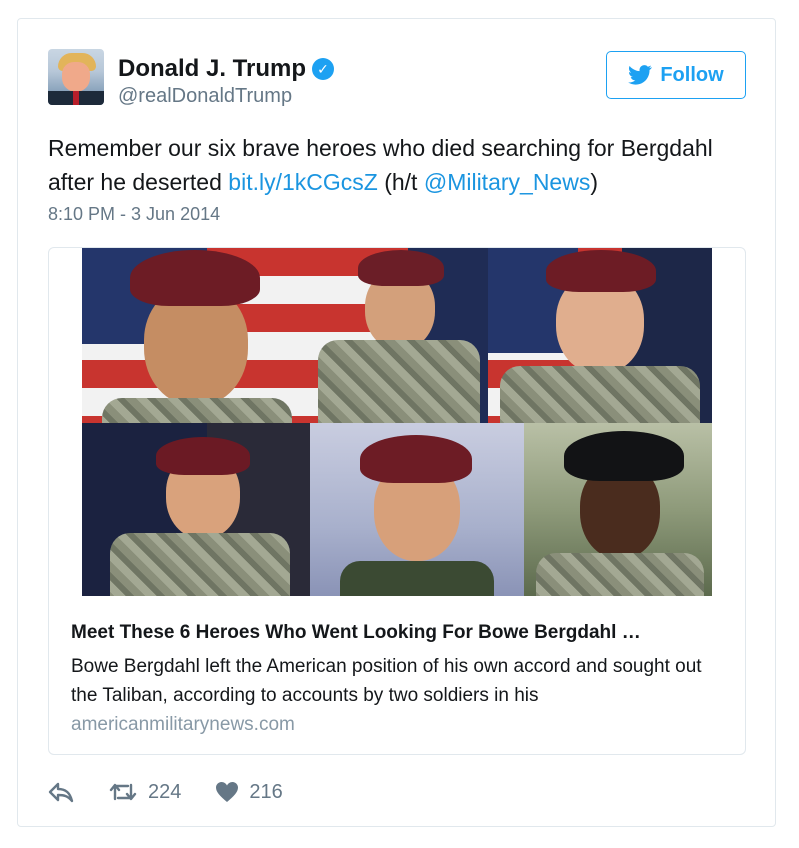 The image size is (799, 848). Describe the element at coordinates (76, 77) in the screenshot. I see `avatar` at that location.